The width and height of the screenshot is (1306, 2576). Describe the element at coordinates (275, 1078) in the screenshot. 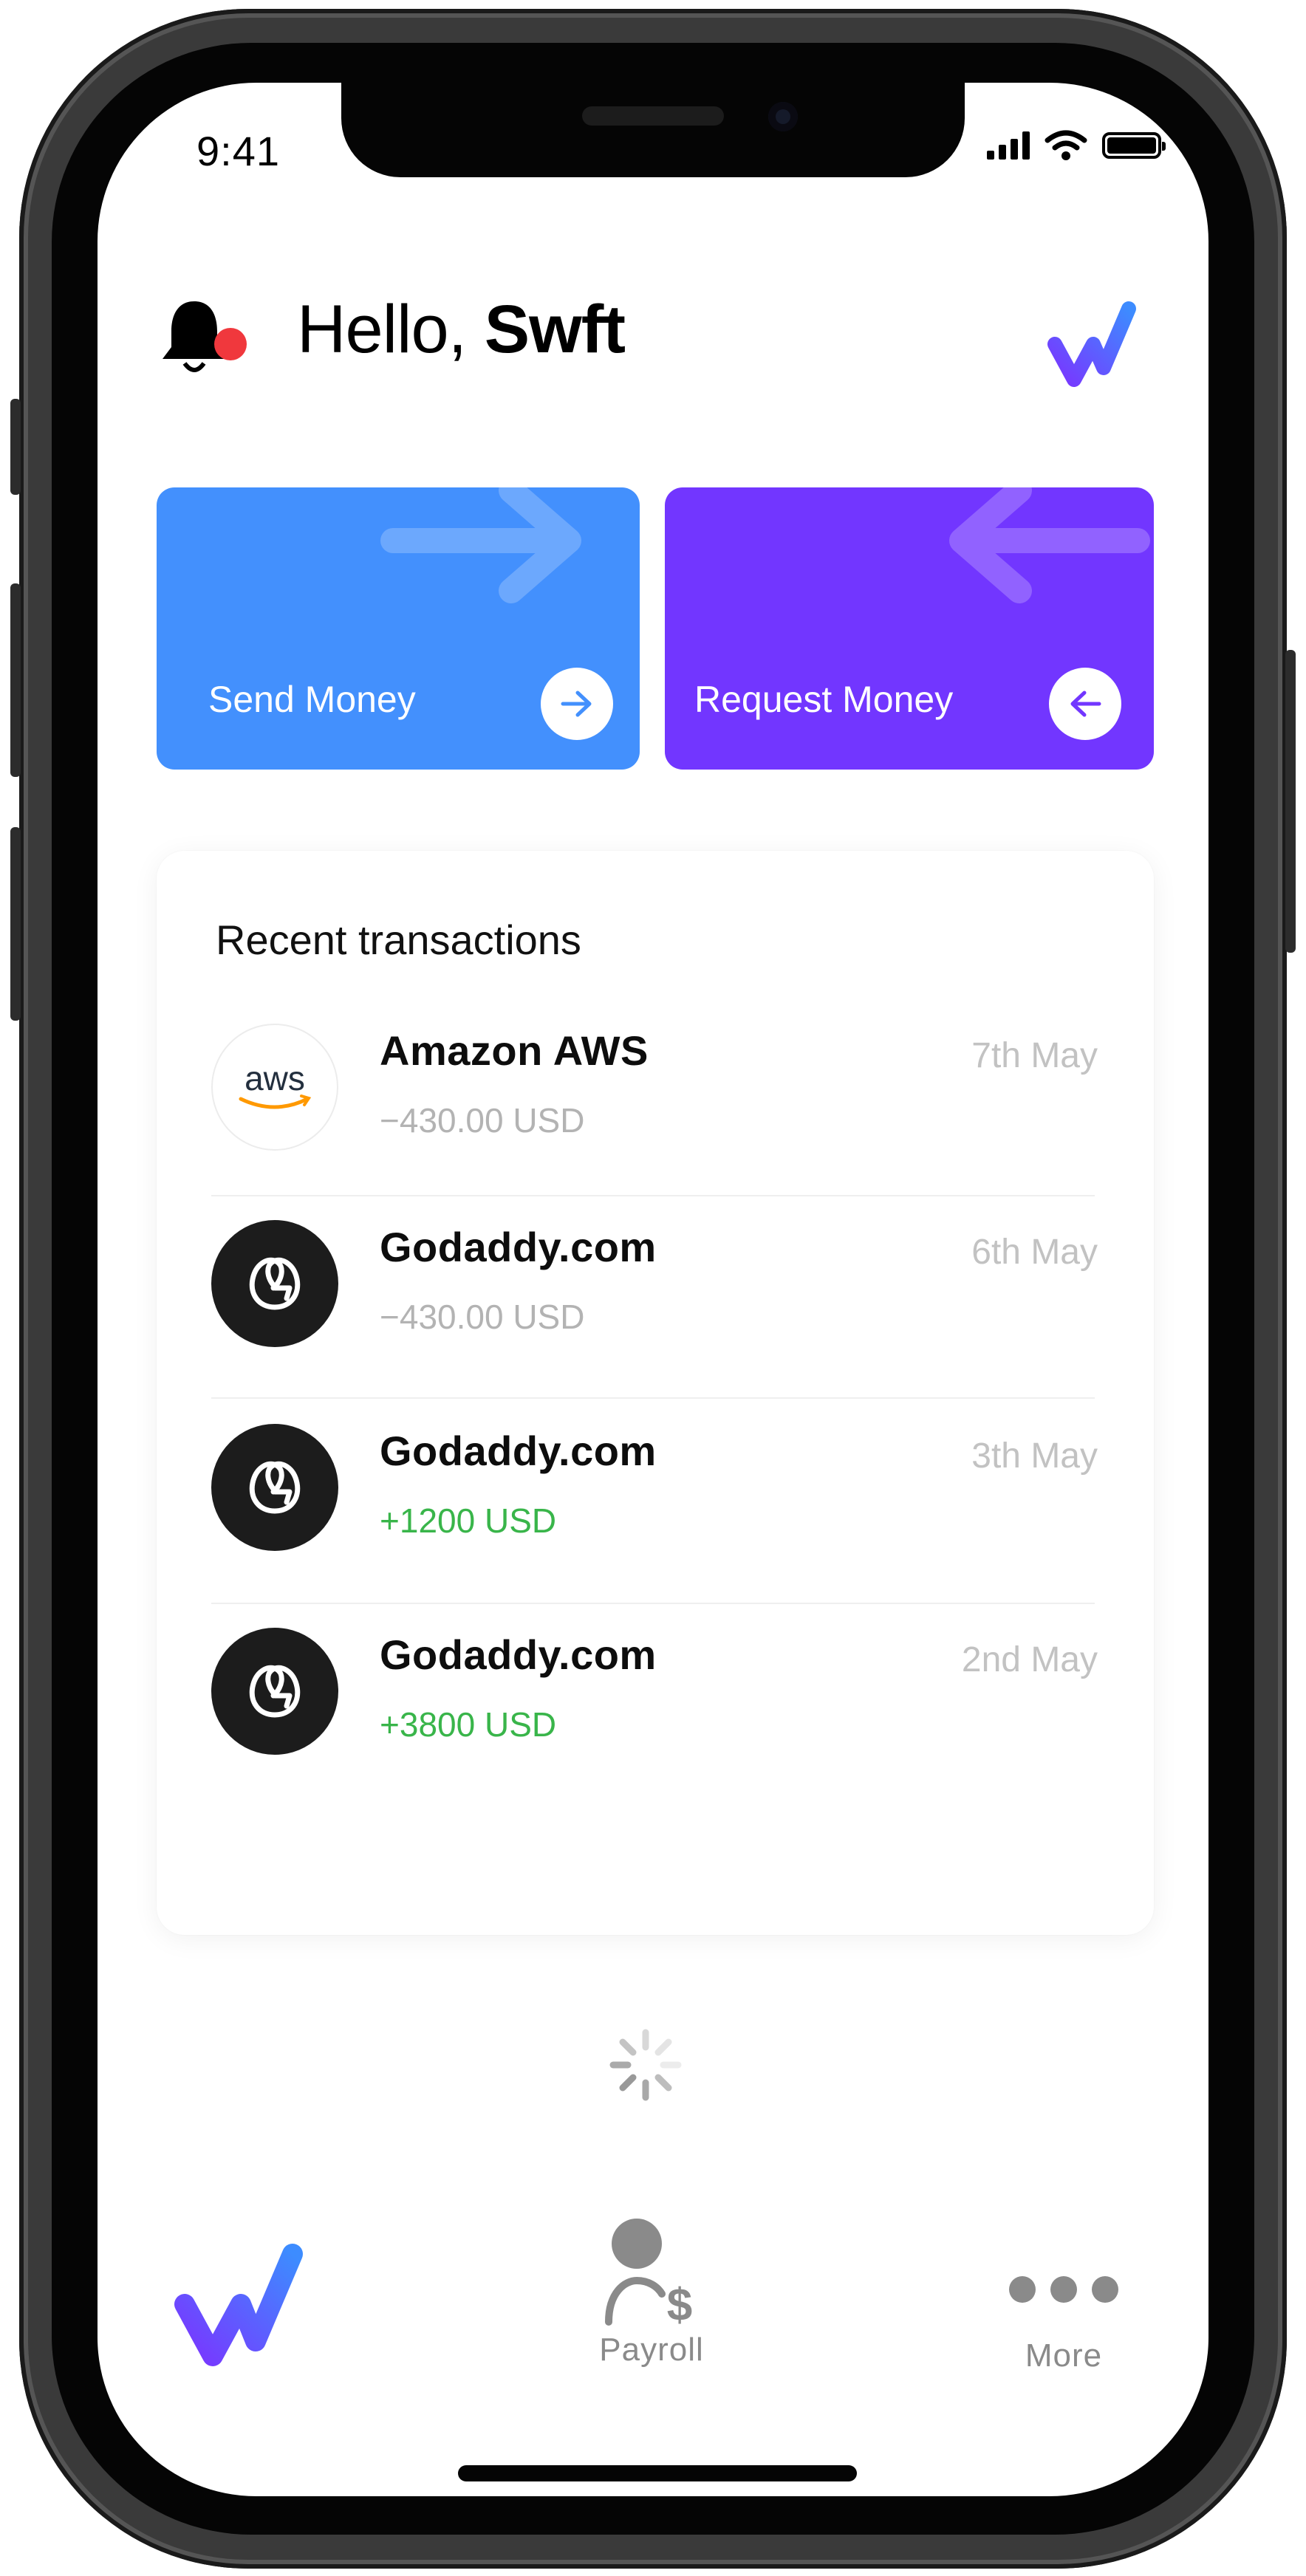

I see `aws-logo-text: aws` at that location.